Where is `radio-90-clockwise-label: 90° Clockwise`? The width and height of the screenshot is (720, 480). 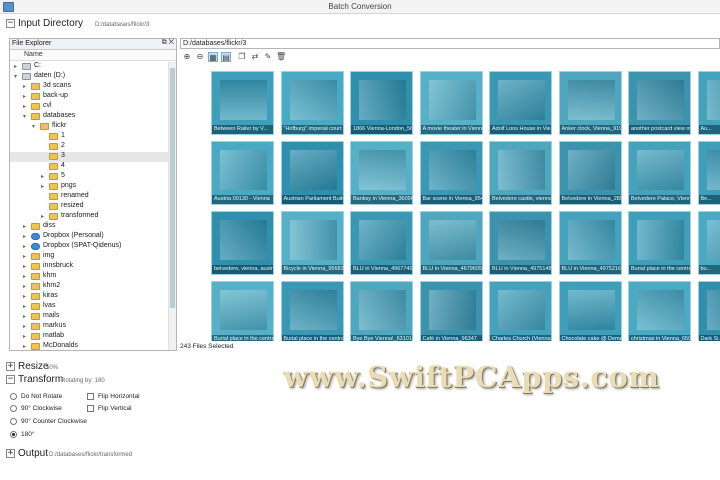 radio-90-clockwise-label: 90° Clockwise is located at coordinates (41, 408).